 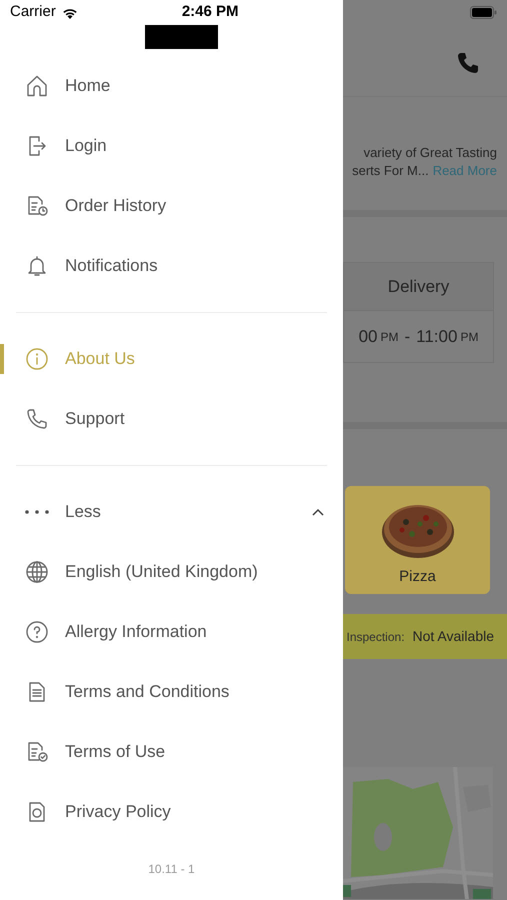 What do you see at coordinates (483, 12) in the screenshot?
I see `battery-icon` at bounding box center [483, 12].